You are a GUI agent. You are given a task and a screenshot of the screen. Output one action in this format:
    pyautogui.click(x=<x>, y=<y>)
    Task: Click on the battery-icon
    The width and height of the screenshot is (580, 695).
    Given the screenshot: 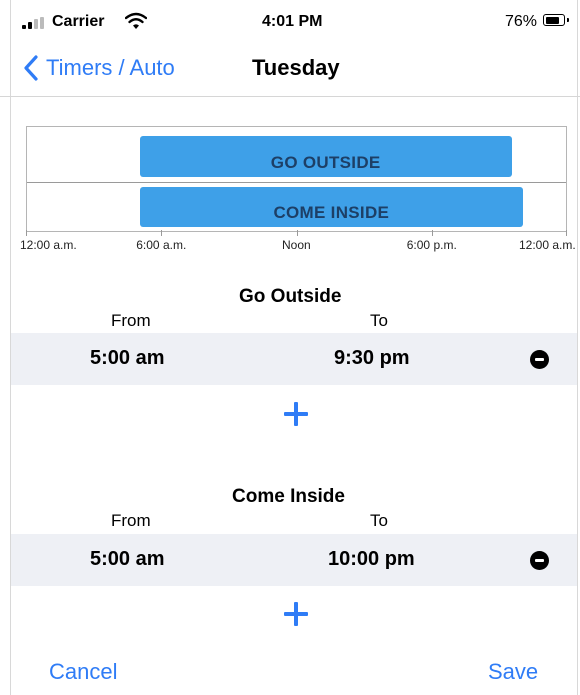 What is the action you would take?
    pyautogui.click(x=556, y=20)
    